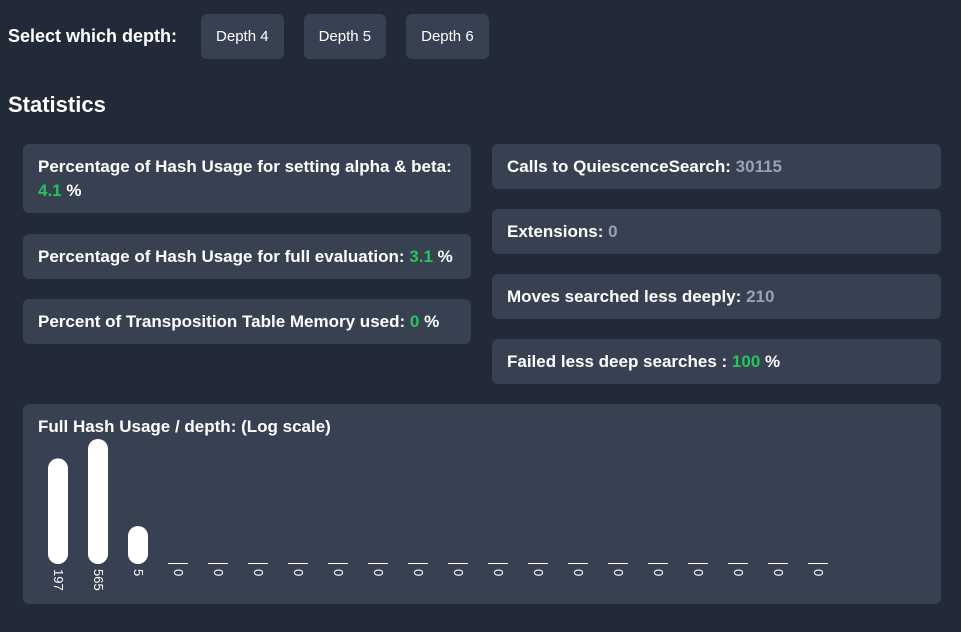 The height and width of the screenshot is (632, 961). Describe the element at coordinates (778, 572) in the screenshot. I see `bar-label-18: 0` at that location.